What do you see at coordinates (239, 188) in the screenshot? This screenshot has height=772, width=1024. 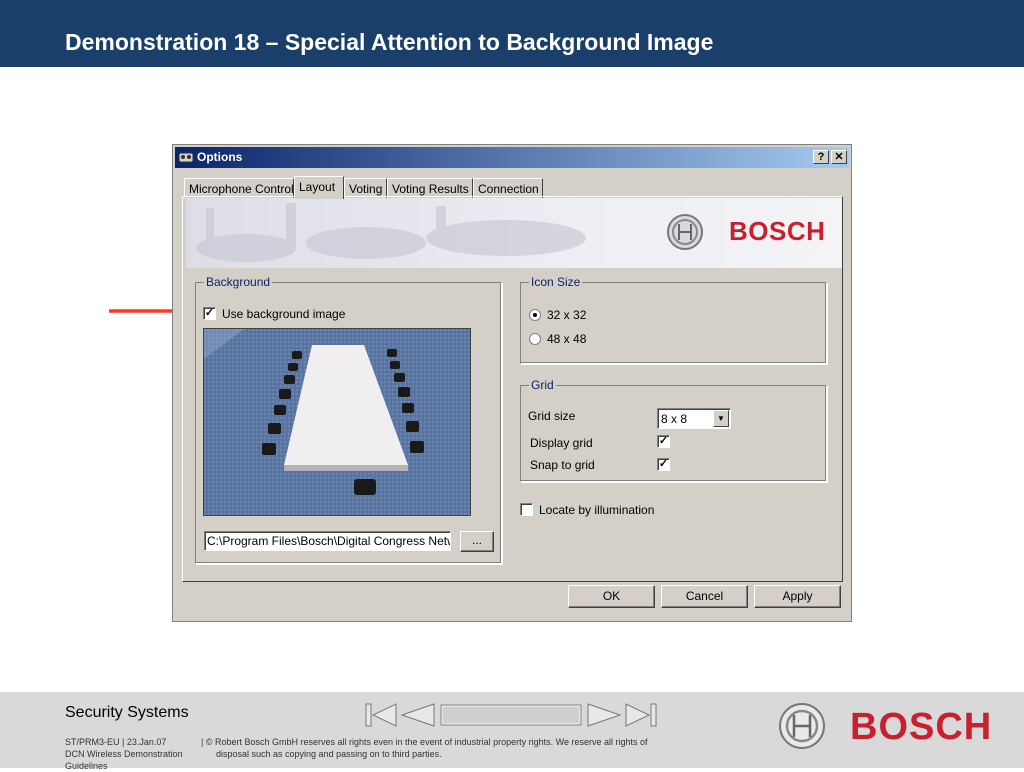 I see `tab-microphone-control: Microphone Control` at bounding box center [239, 188].